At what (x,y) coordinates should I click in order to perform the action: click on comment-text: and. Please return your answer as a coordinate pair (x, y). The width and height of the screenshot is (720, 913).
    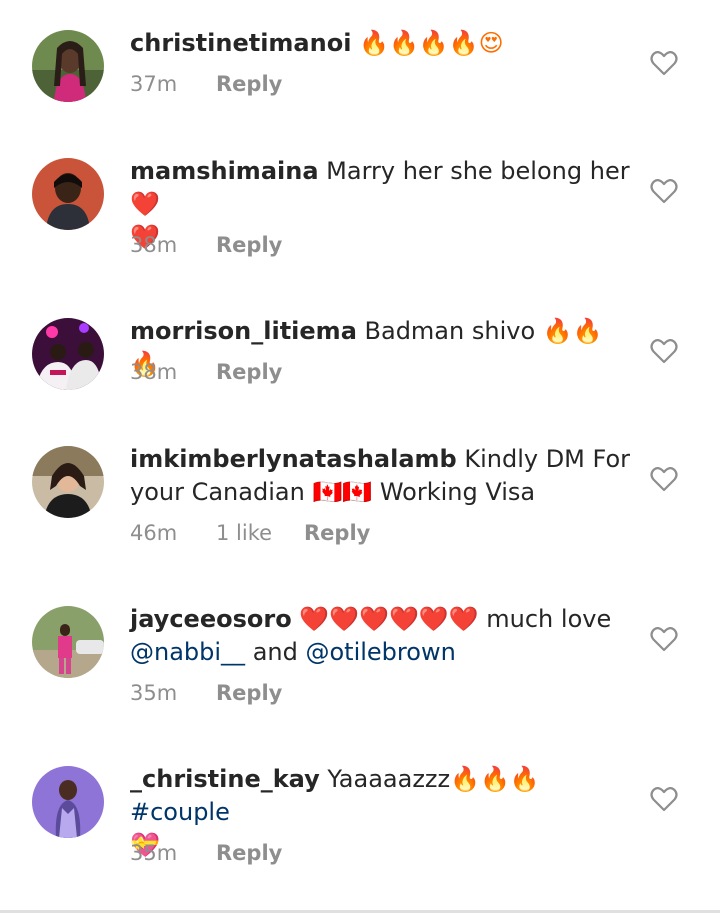
    Looking at the image, I should click on (275, 652).